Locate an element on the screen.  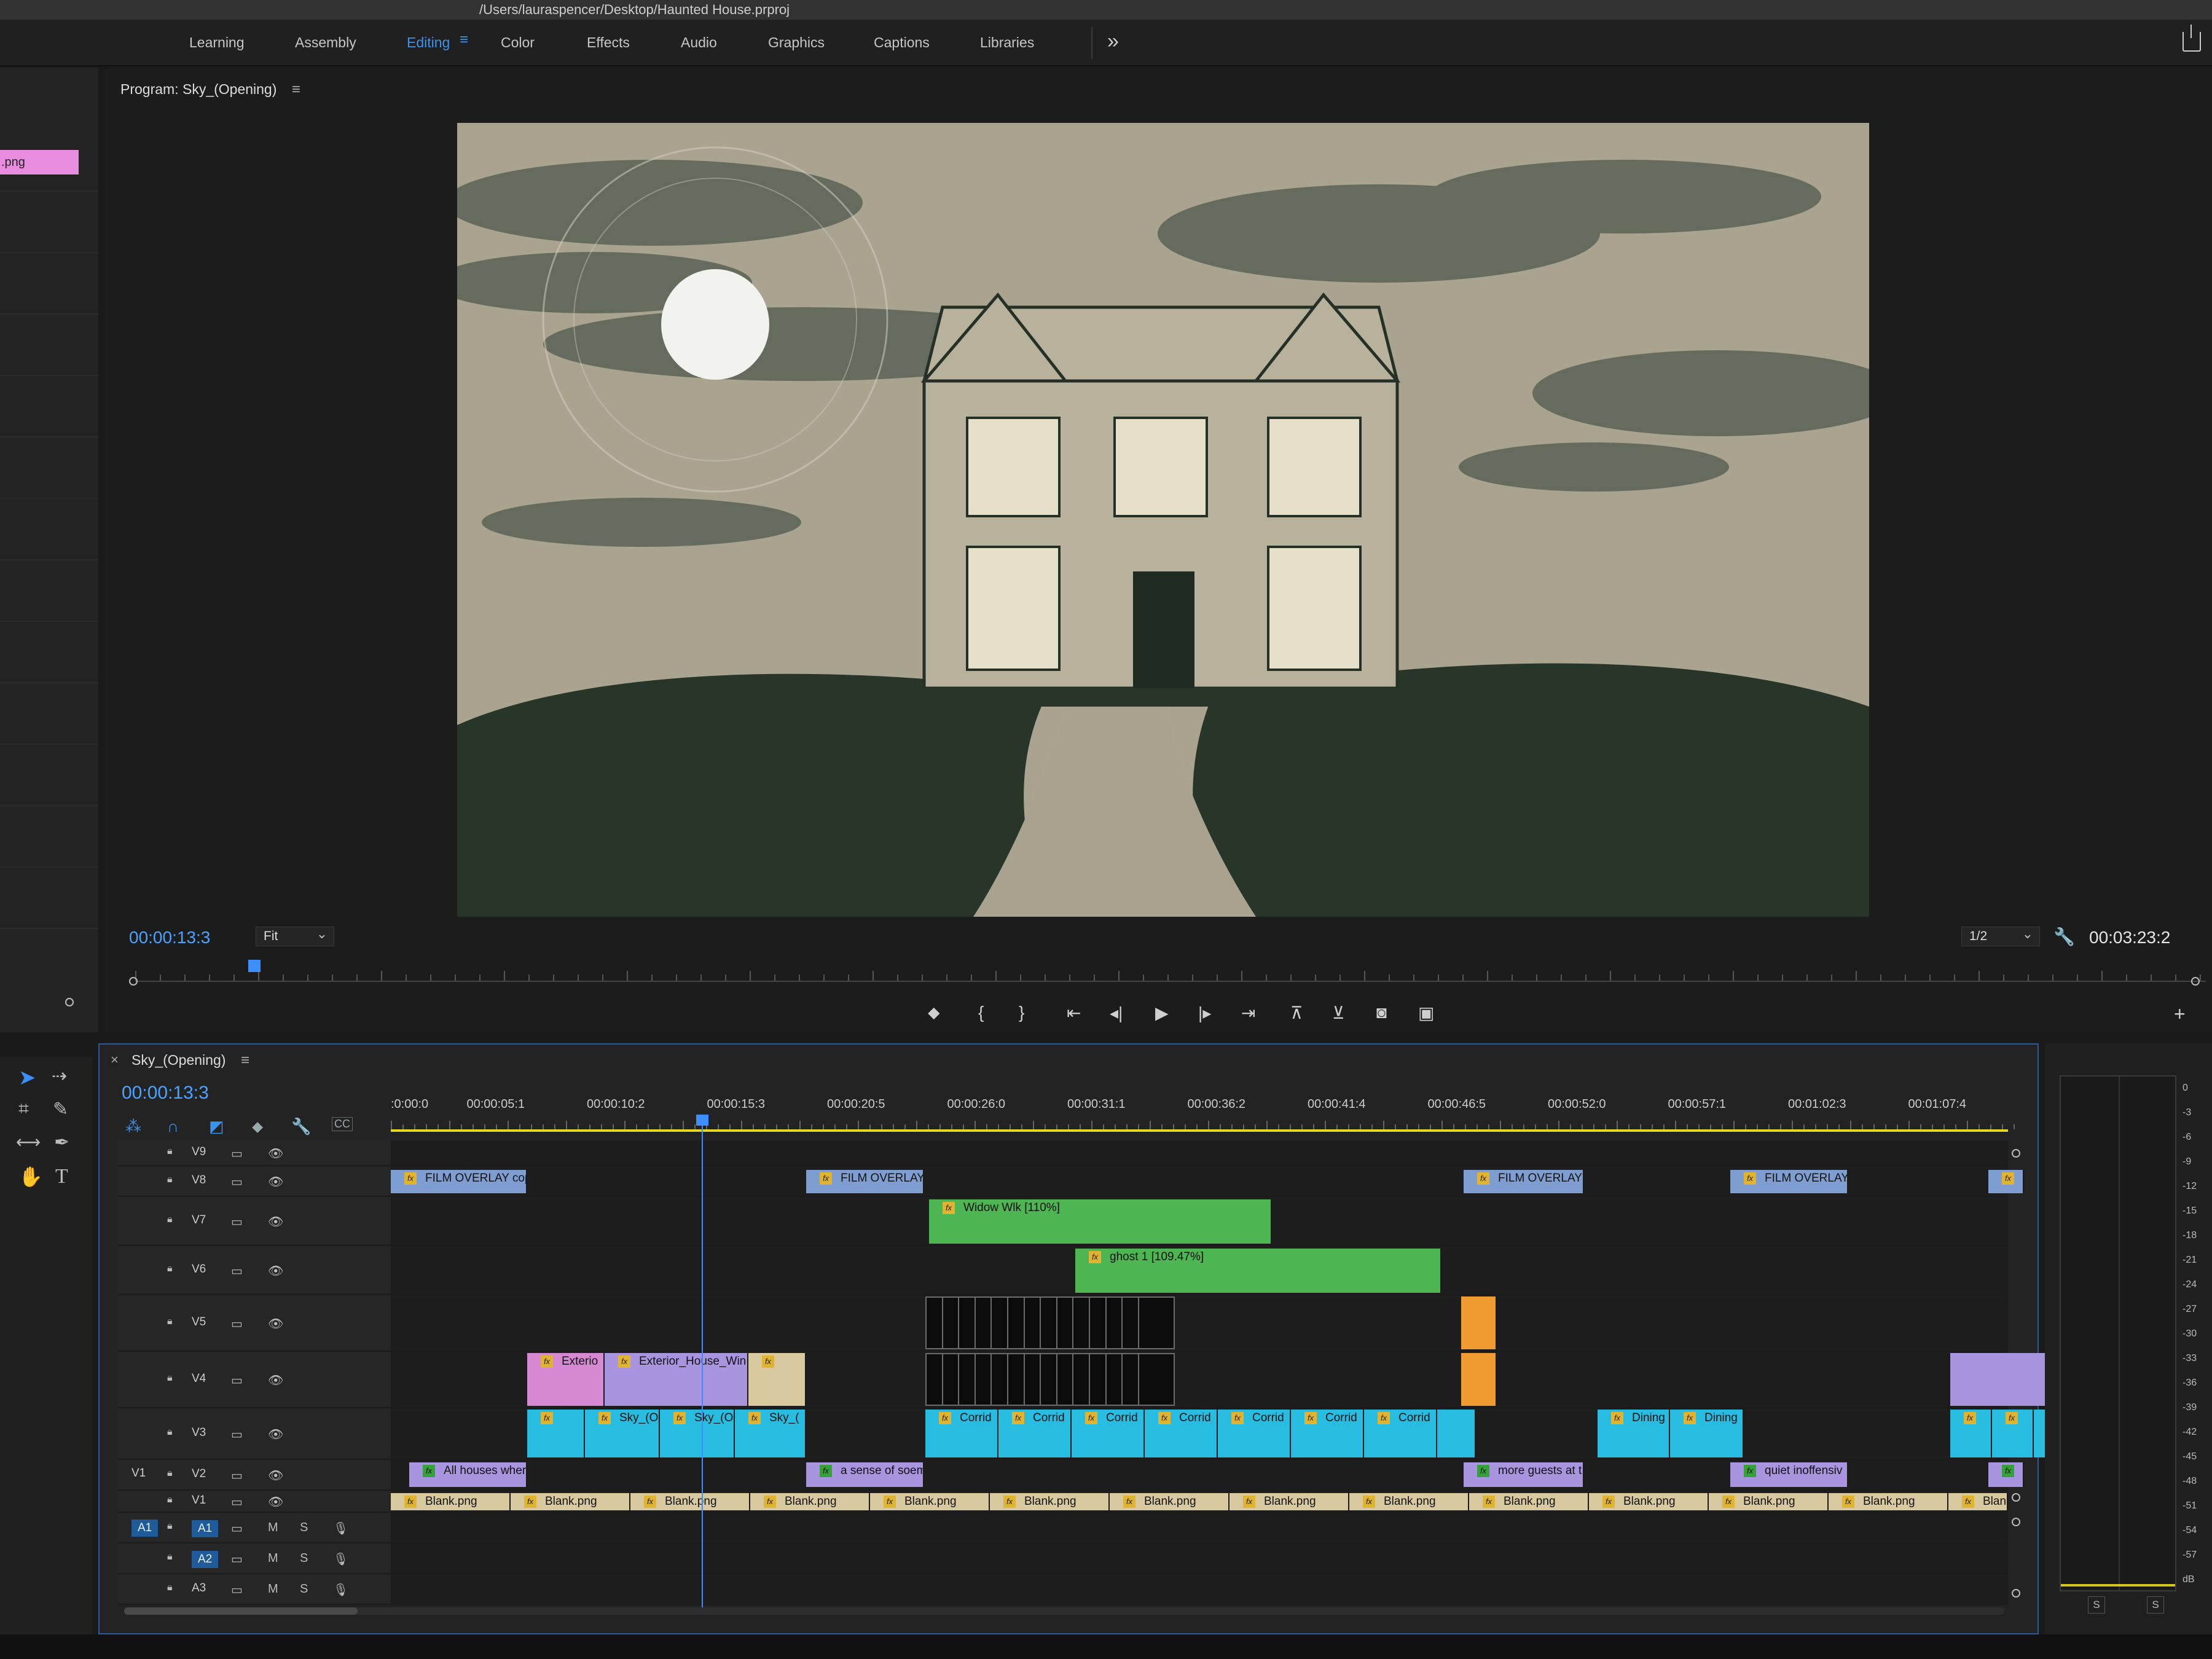
program-zoom-end-handle is located at coordinates (2195, 981).